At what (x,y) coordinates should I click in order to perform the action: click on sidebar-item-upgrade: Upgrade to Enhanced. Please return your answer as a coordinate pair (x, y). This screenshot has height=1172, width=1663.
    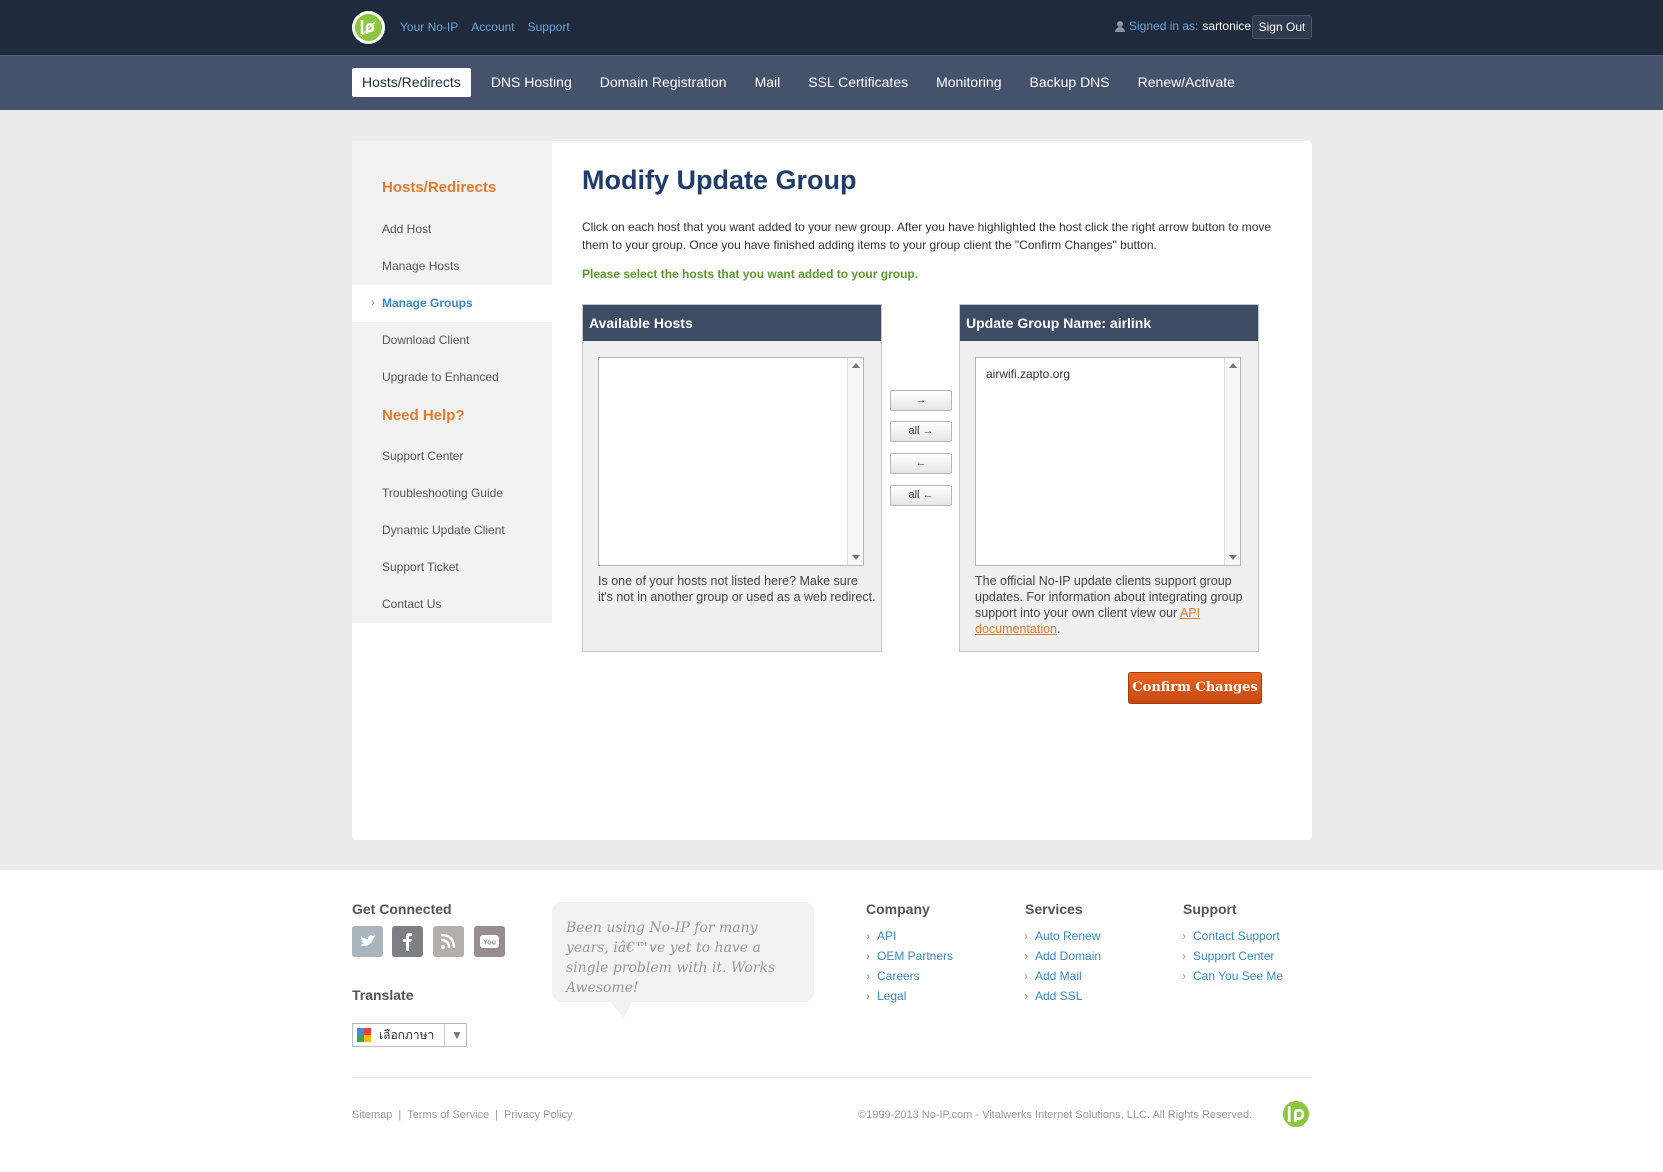
    Looking at the image, I should click on (440, 377).